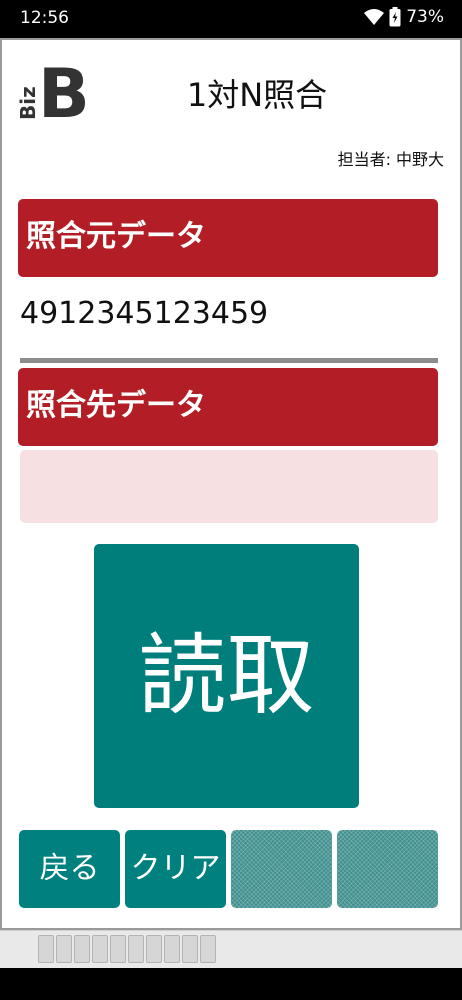  What do you see at coordinates (425, 17) in the screenshot?
I see `battery-percent: 73%` at bounding box center [425, 17].